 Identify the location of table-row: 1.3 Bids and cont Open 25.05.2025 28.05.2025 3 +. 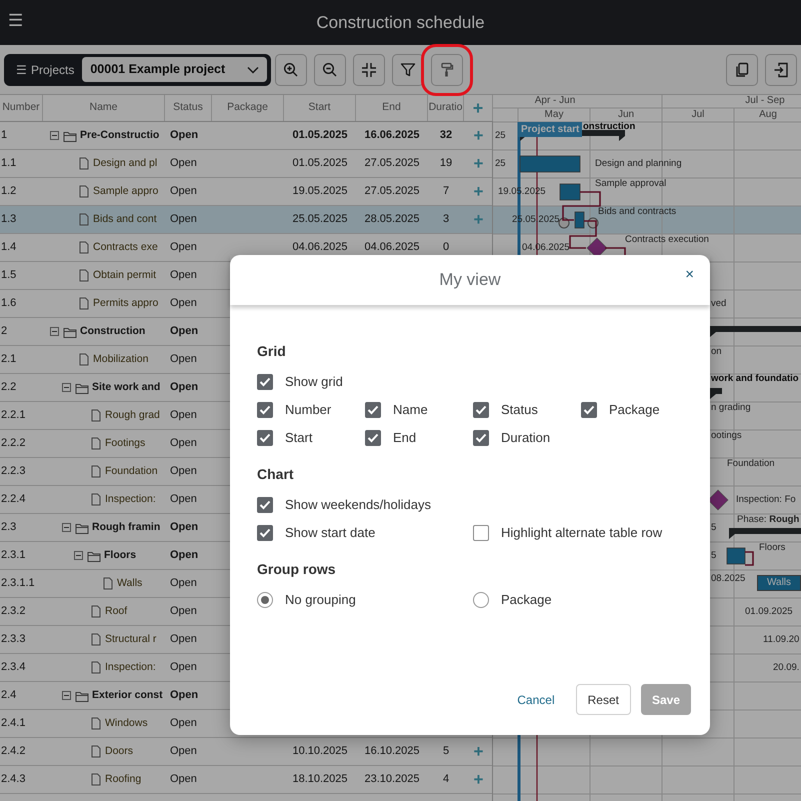
(246, 220).